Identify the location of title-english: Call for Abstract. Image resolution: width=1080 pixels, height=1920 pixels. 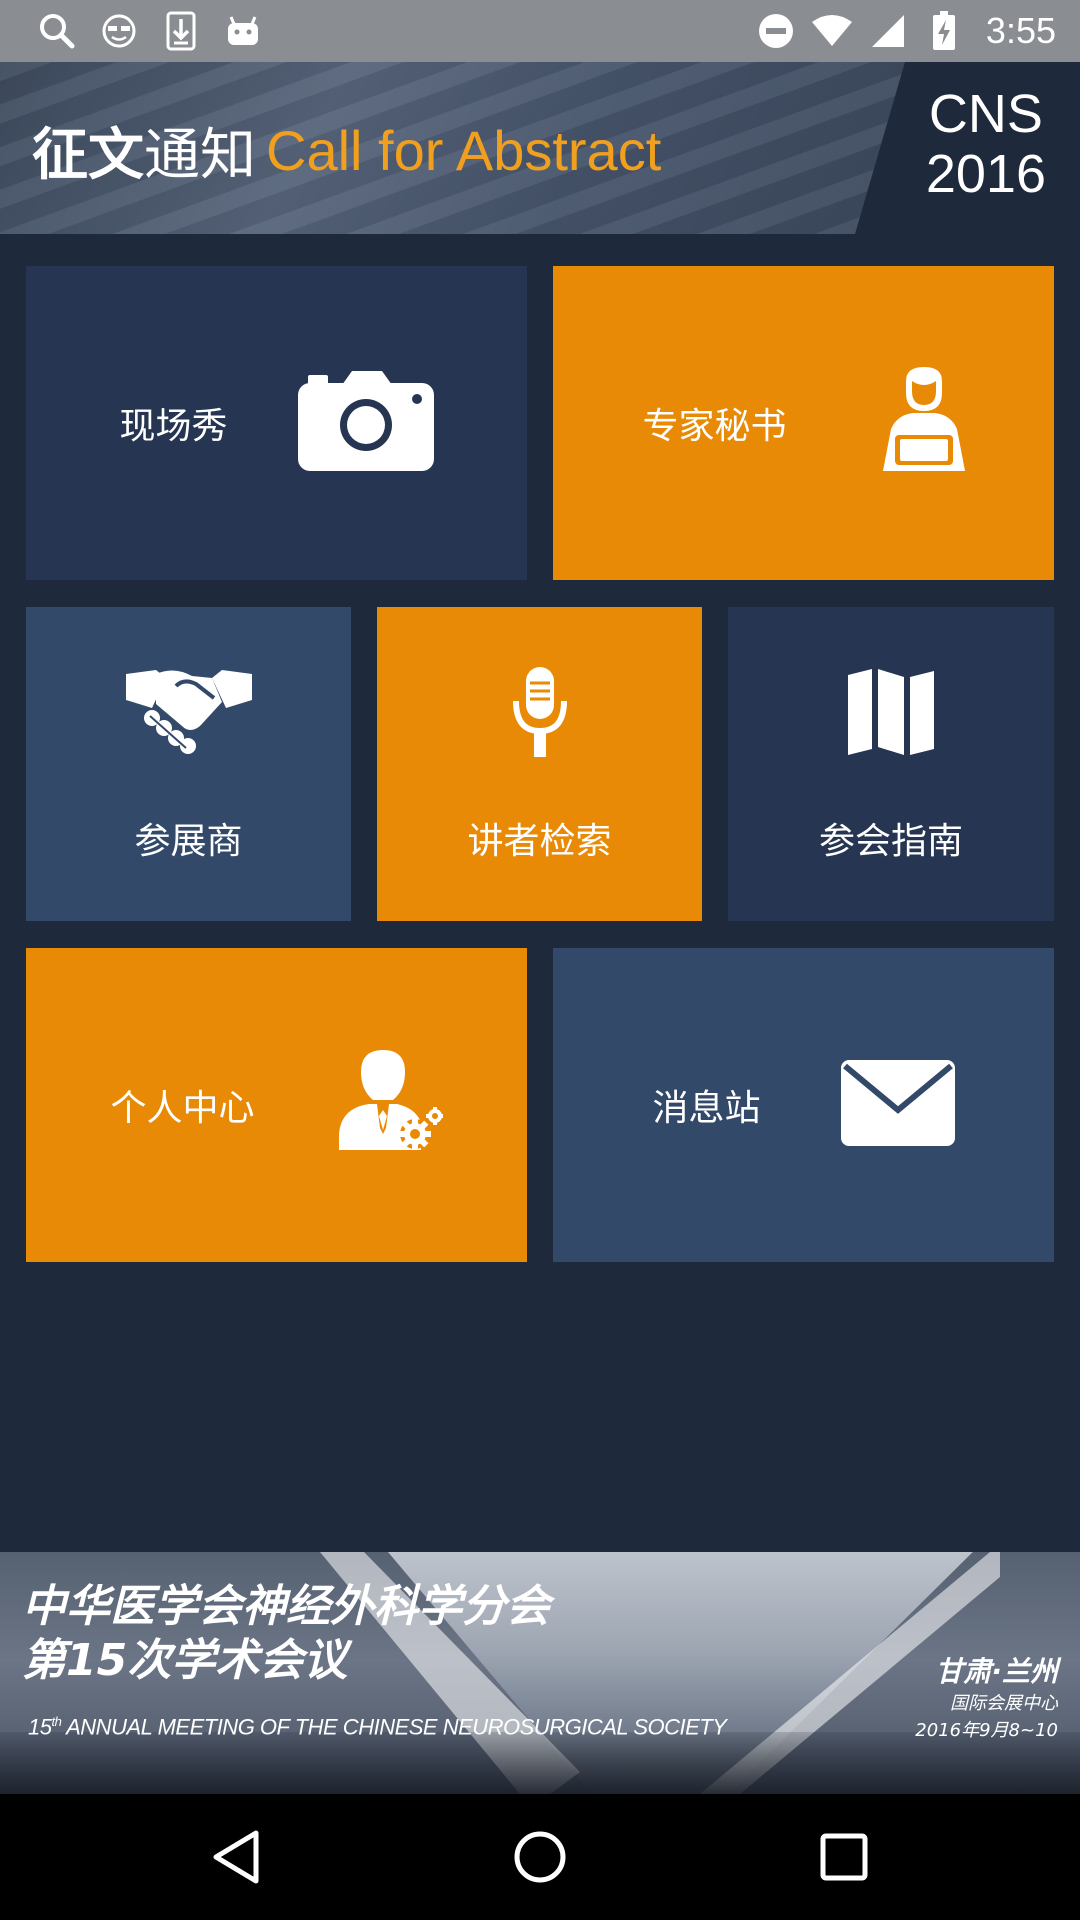
(464, 150).